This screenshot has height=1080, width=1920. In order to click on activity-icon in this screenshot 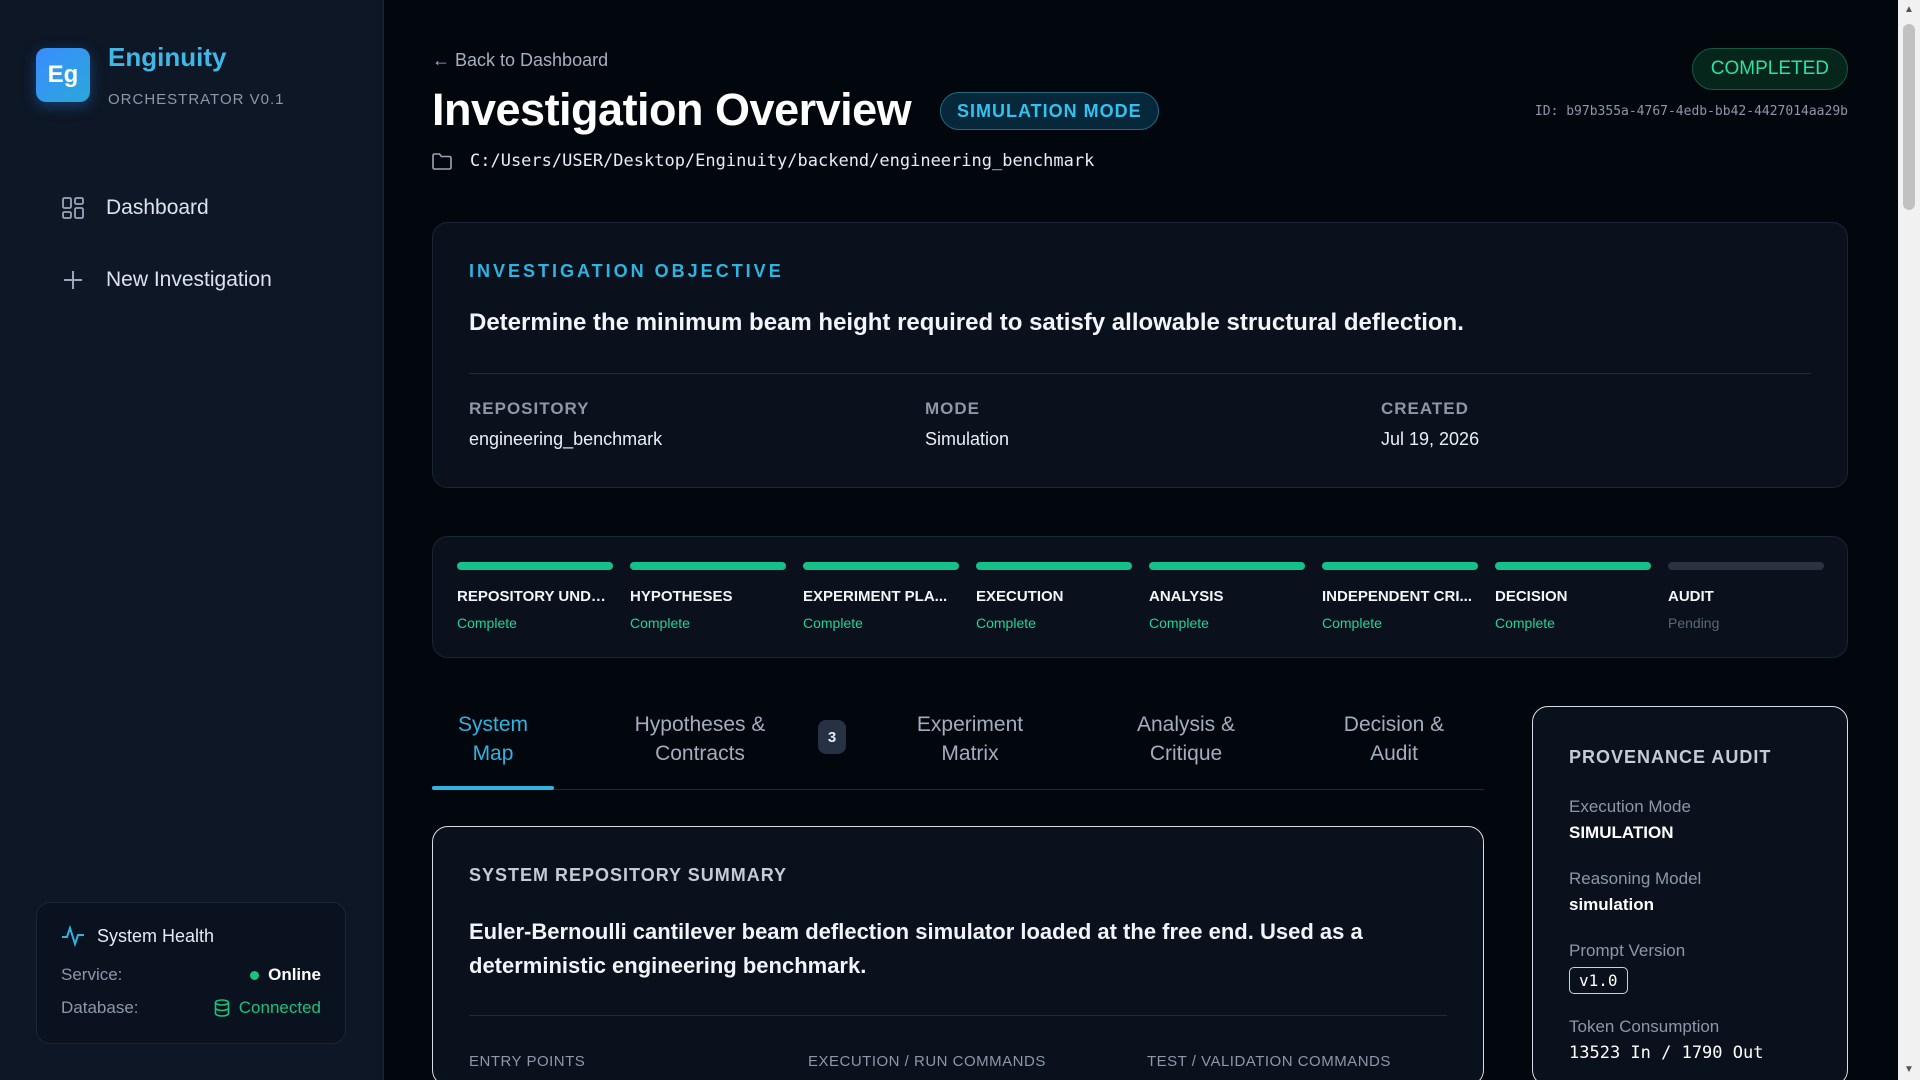, I will do `click(73, 936)`.